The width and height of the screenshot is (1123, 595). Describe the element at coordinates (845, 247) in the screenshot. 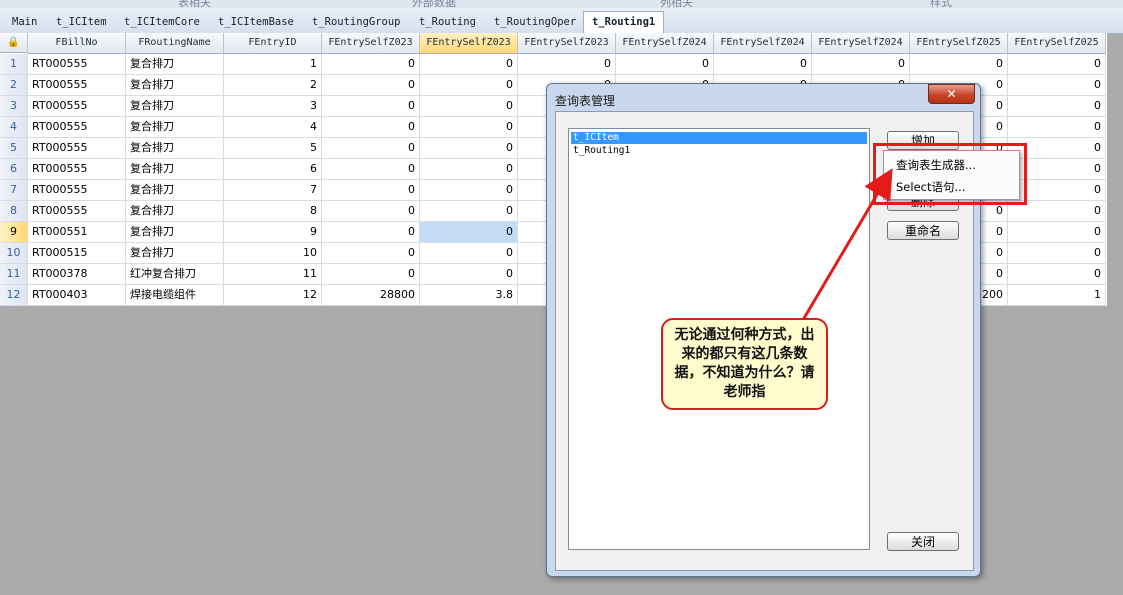

I see `annotation-arrow-icon` at that location.